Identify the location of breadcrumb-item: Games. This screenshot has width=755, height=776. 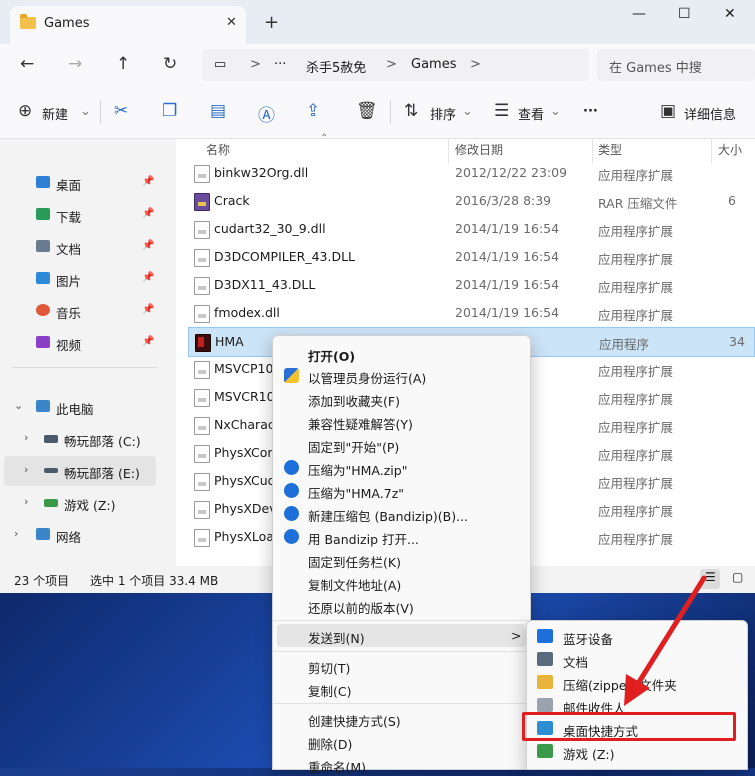
(433, 64).